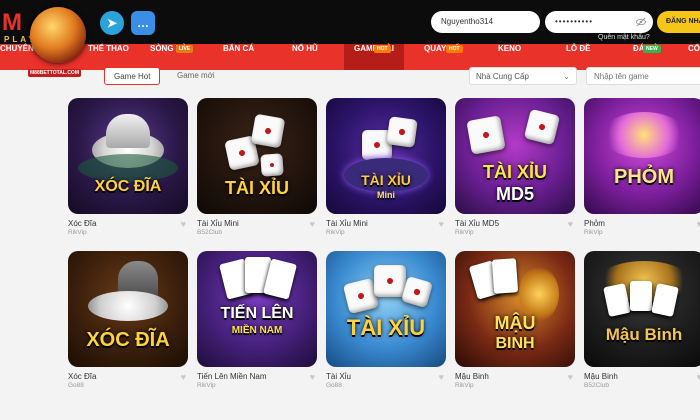  I want to click on game-card: TÀI XỈU Tài Xỉu Go88 ♥, so click(386, 320).